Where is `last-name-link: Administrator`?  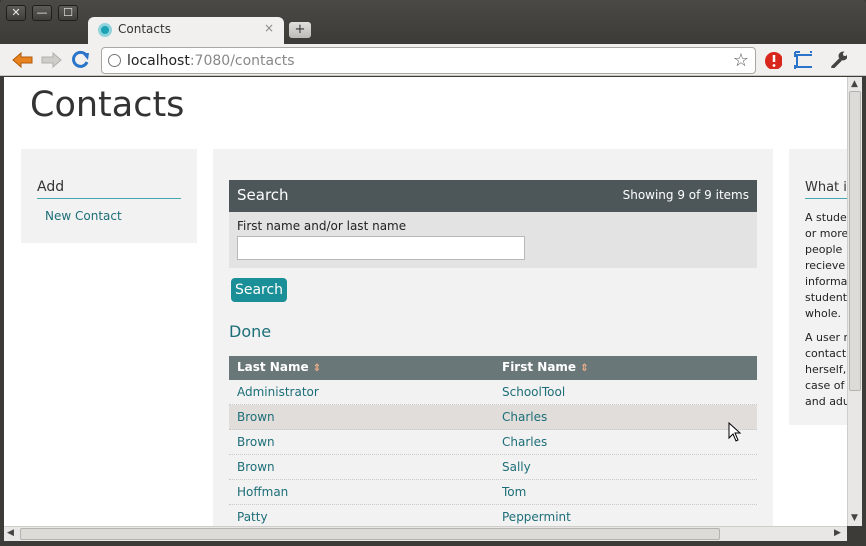
last-name-link: Administrator is located at coordinates (278, 392).